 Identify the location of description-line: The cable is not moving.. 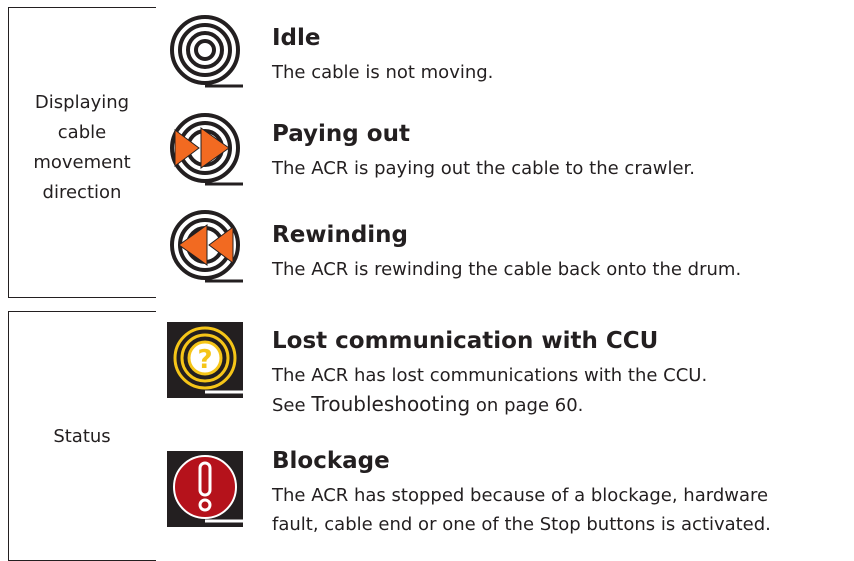
(383, 72).